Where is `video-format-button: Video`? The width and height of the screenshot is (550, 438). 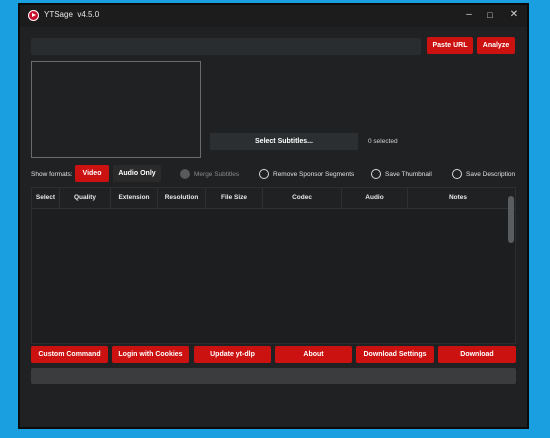 video-format-button: Video is located at coordinates (92, 173).